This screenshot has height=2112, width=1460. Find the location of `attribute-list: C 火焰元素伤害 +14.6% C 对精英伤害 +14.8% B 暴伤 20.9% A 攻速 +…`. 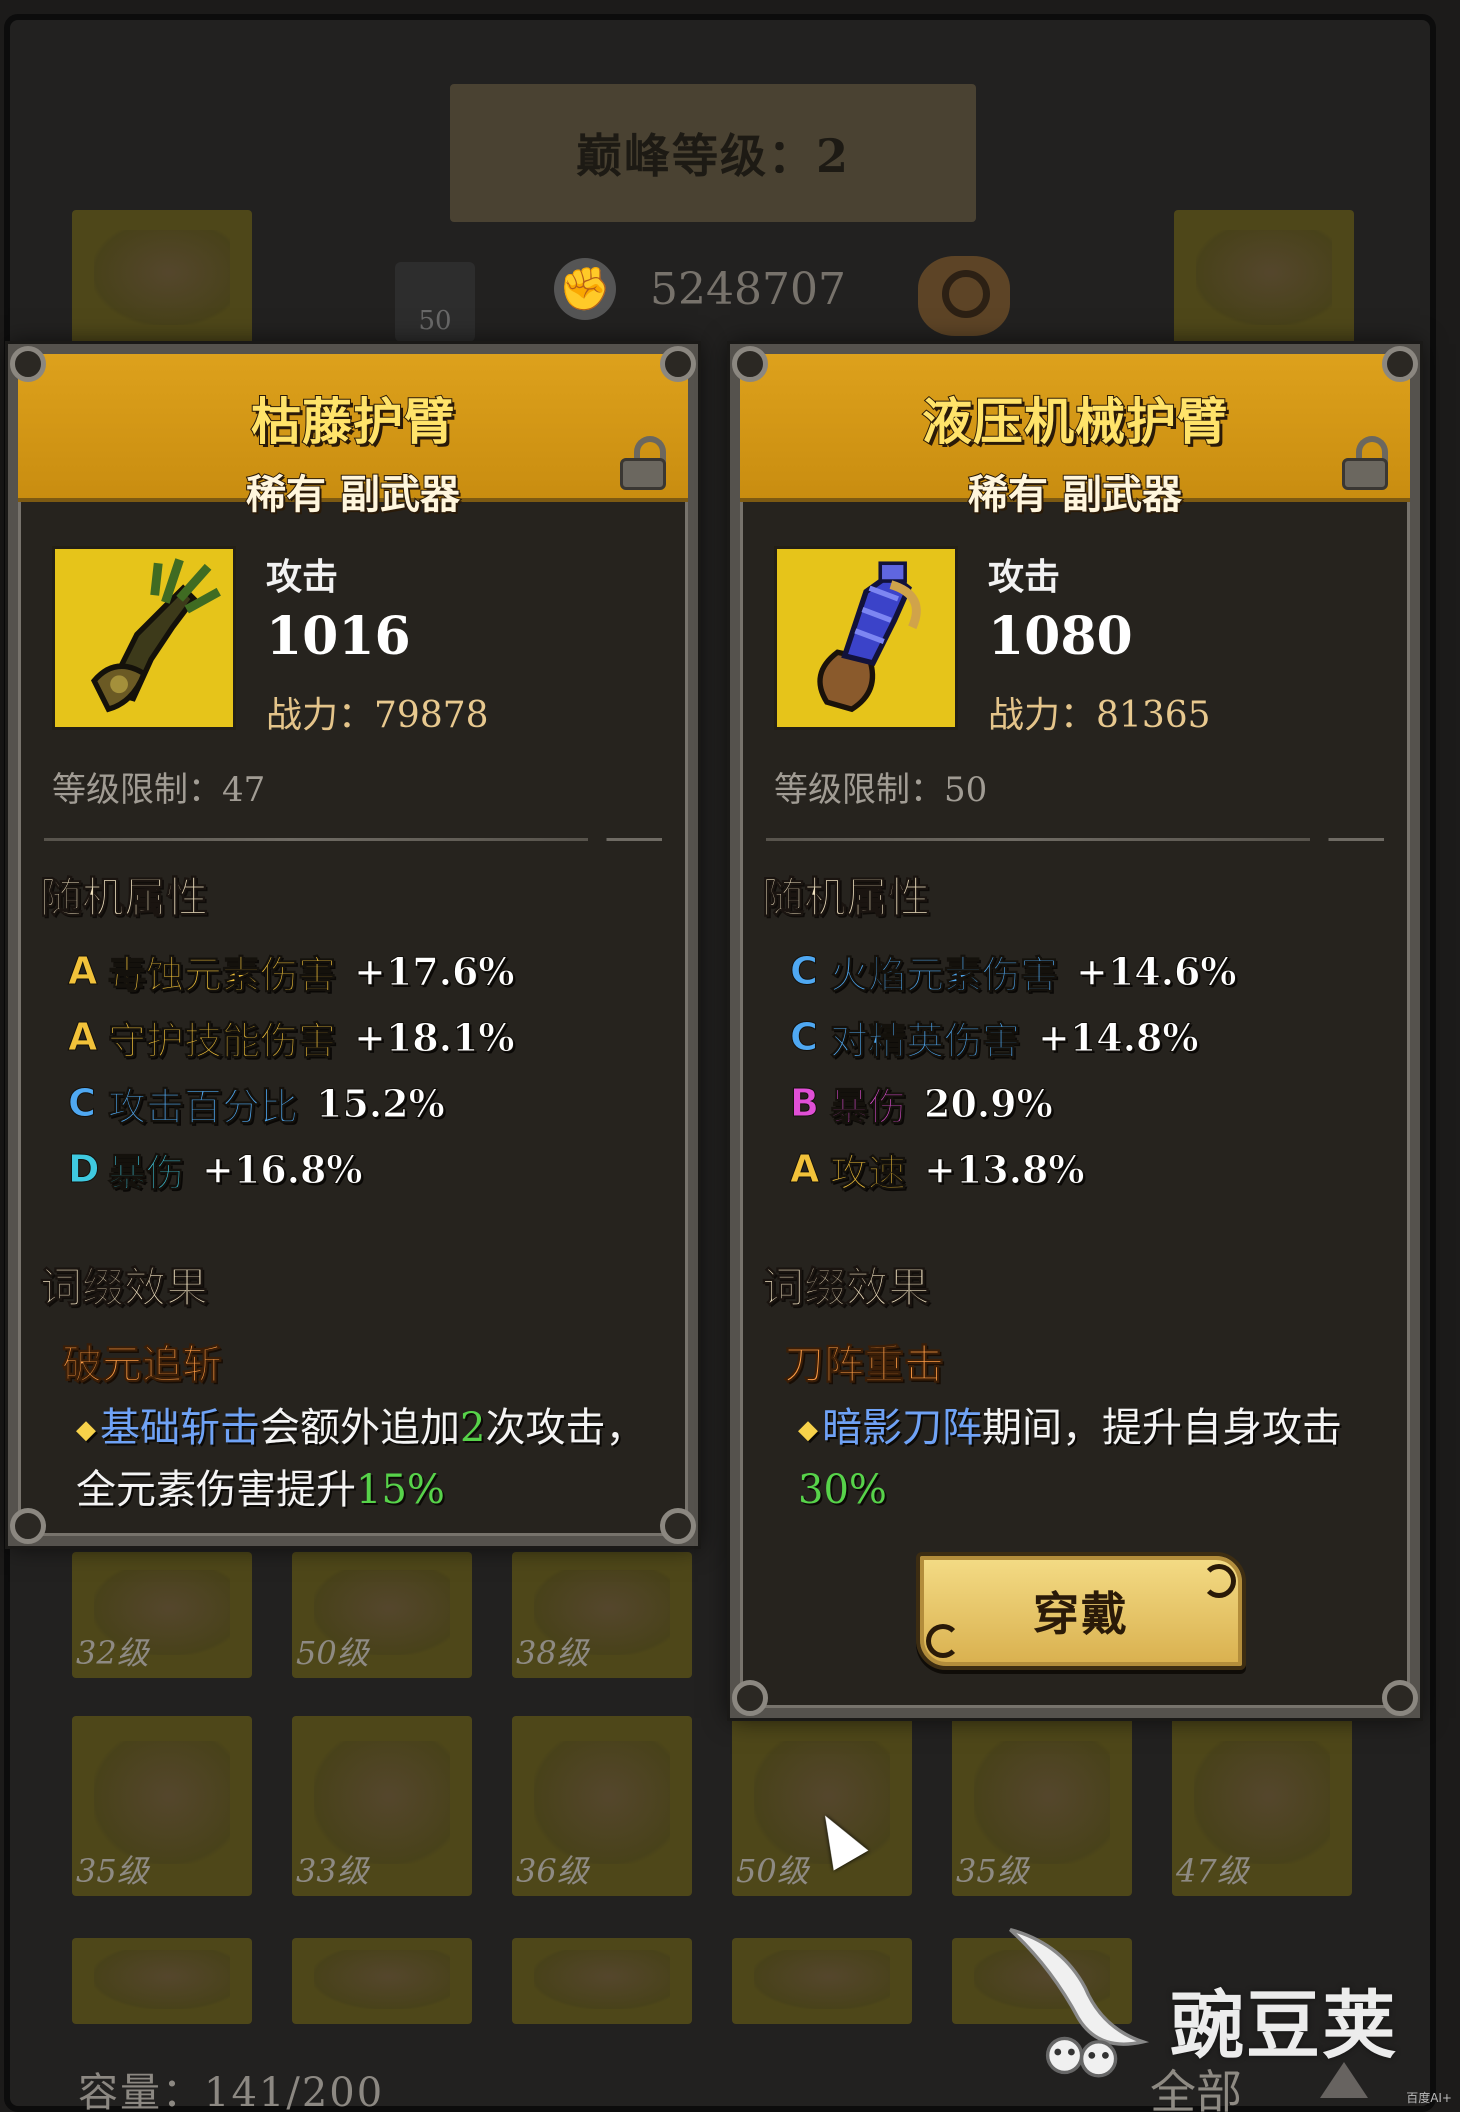

attribute-list: C 火焰元素伤害 +14.6% C 对精英伤害 +14.8% B 暴伤 20.9% A 攻速 +… is located at coordinates (1014, 1070).